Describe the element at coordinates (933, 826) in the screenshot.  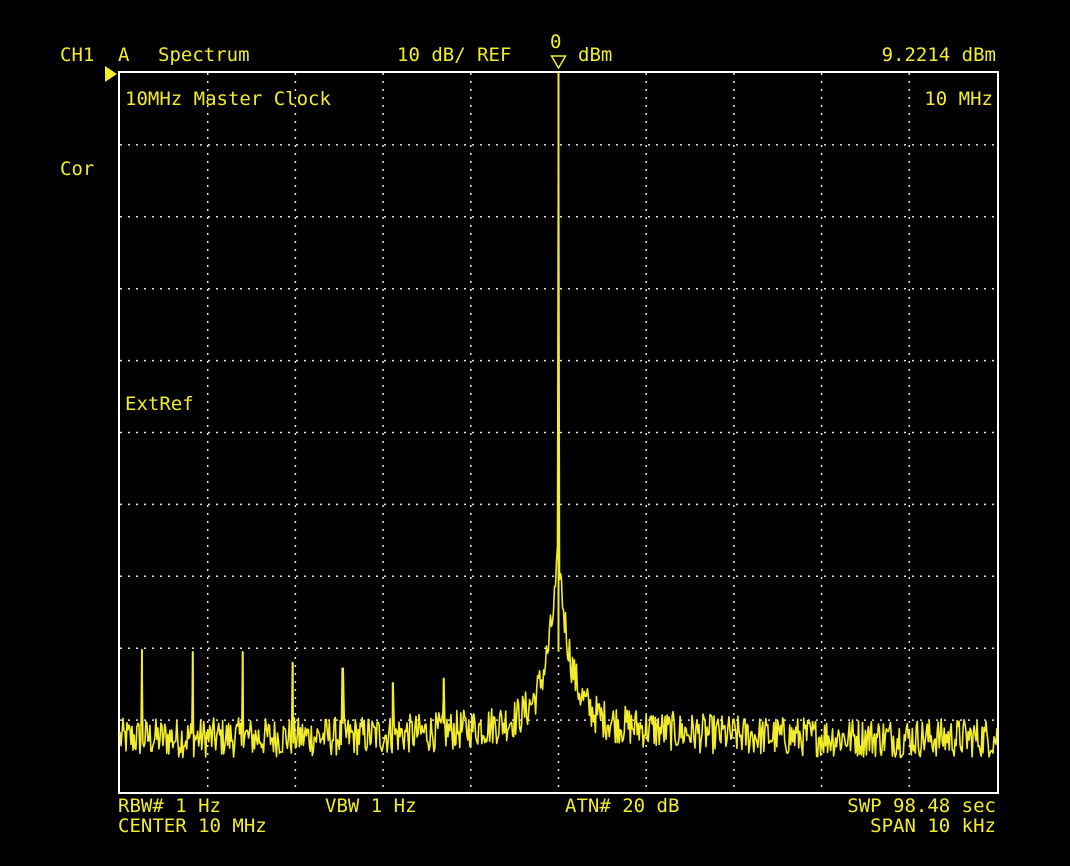
I see `span-label: SPAN 10 kHz` at that location.